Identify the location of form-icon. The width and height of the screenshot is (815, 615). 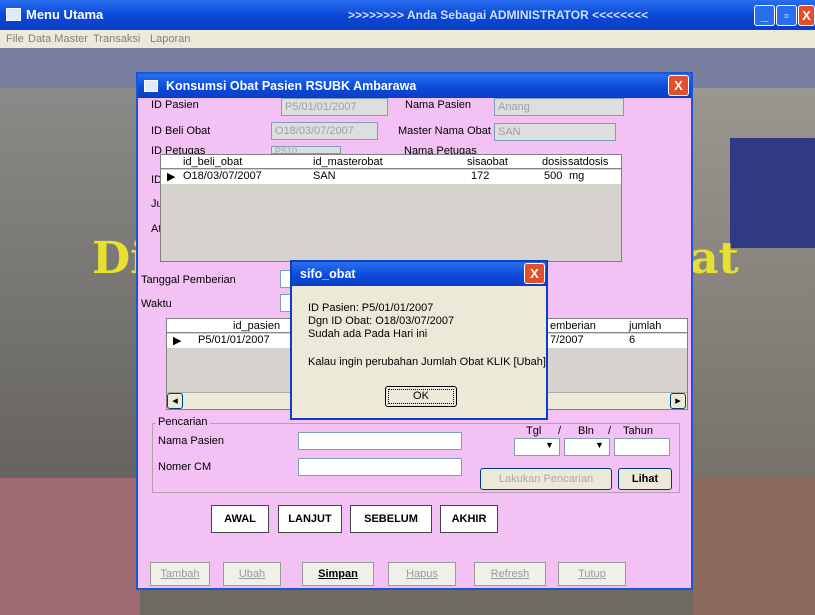
(151, 86).